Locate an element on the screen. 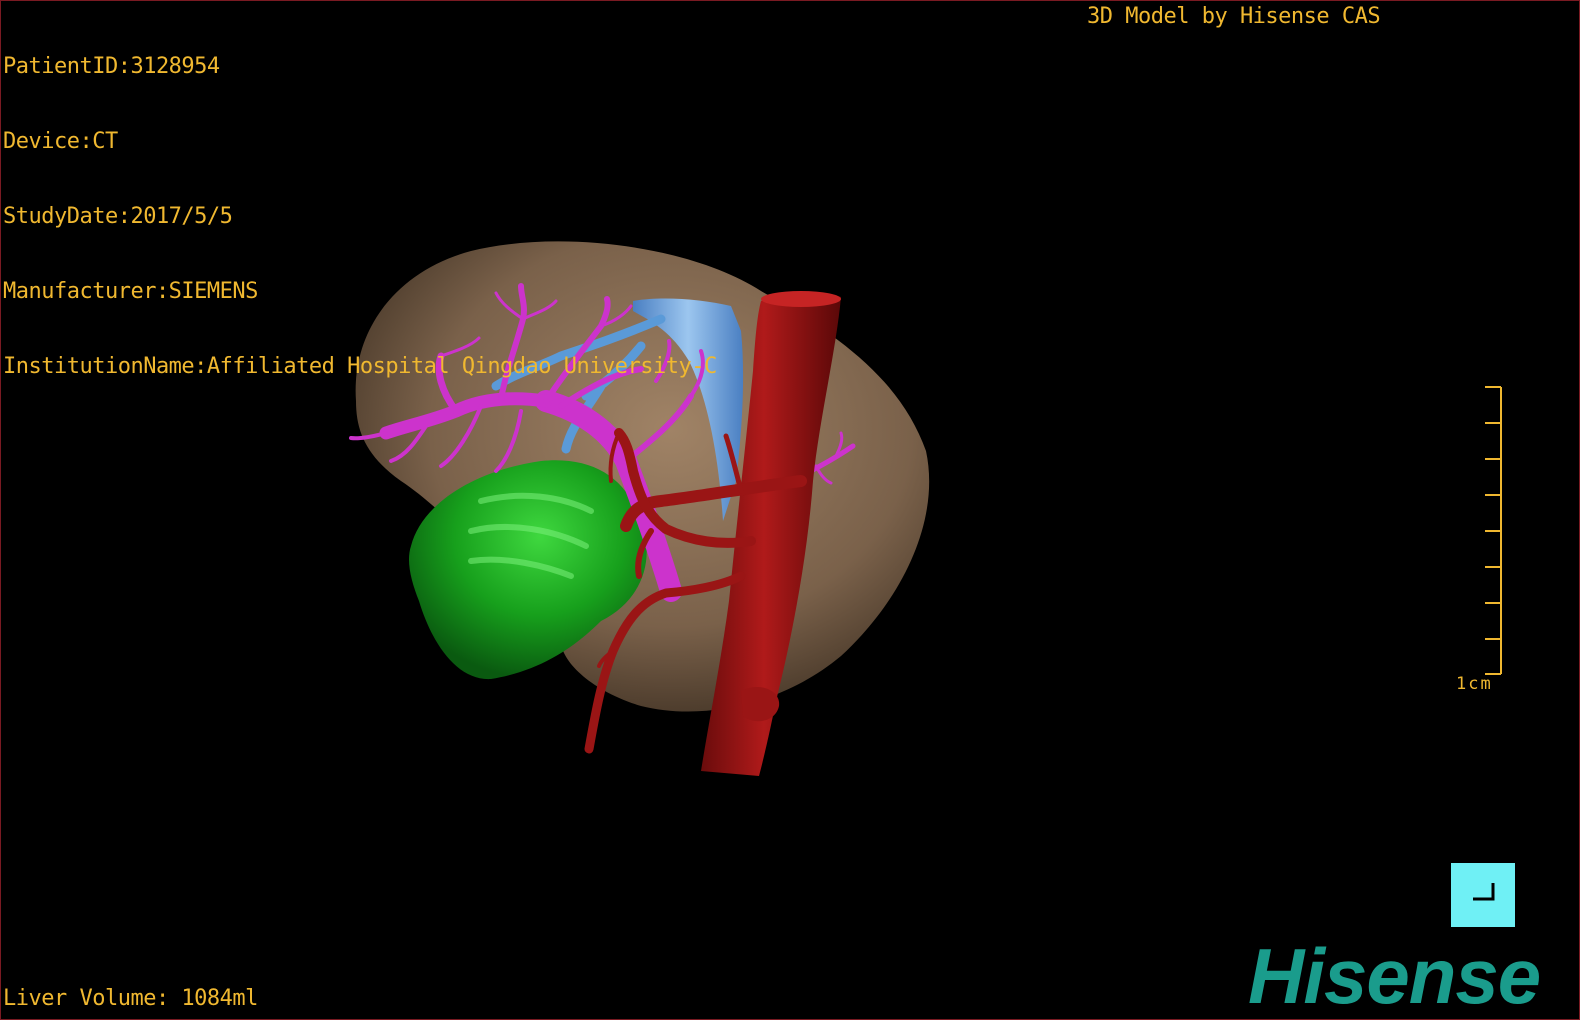 This screenshot has height=1020, width=1580. scale-bar-label: 1cm is located at coordinates (1474, 684).